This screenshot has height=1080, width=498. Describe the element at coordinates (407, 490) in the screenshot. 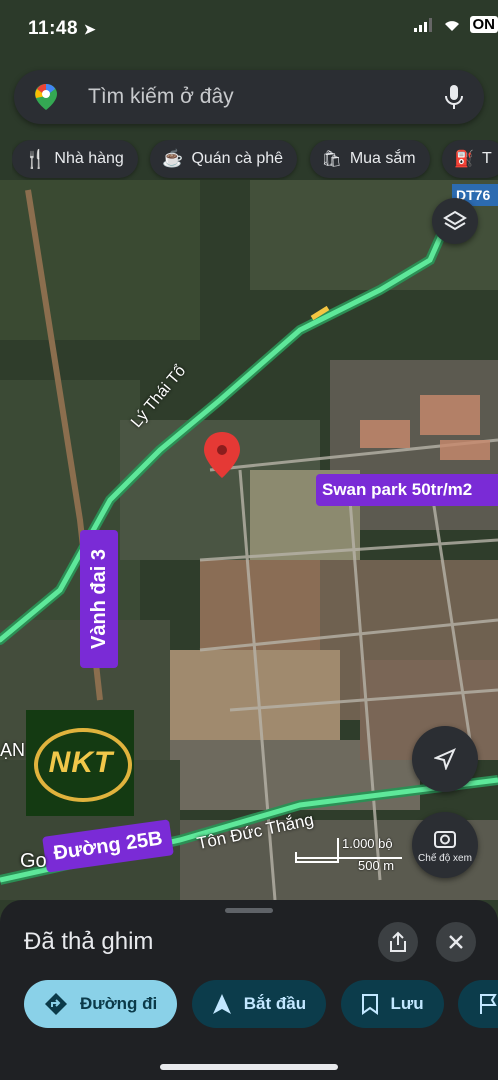

I see `label-swan-park: Swan park 50tr/m2` at that location.